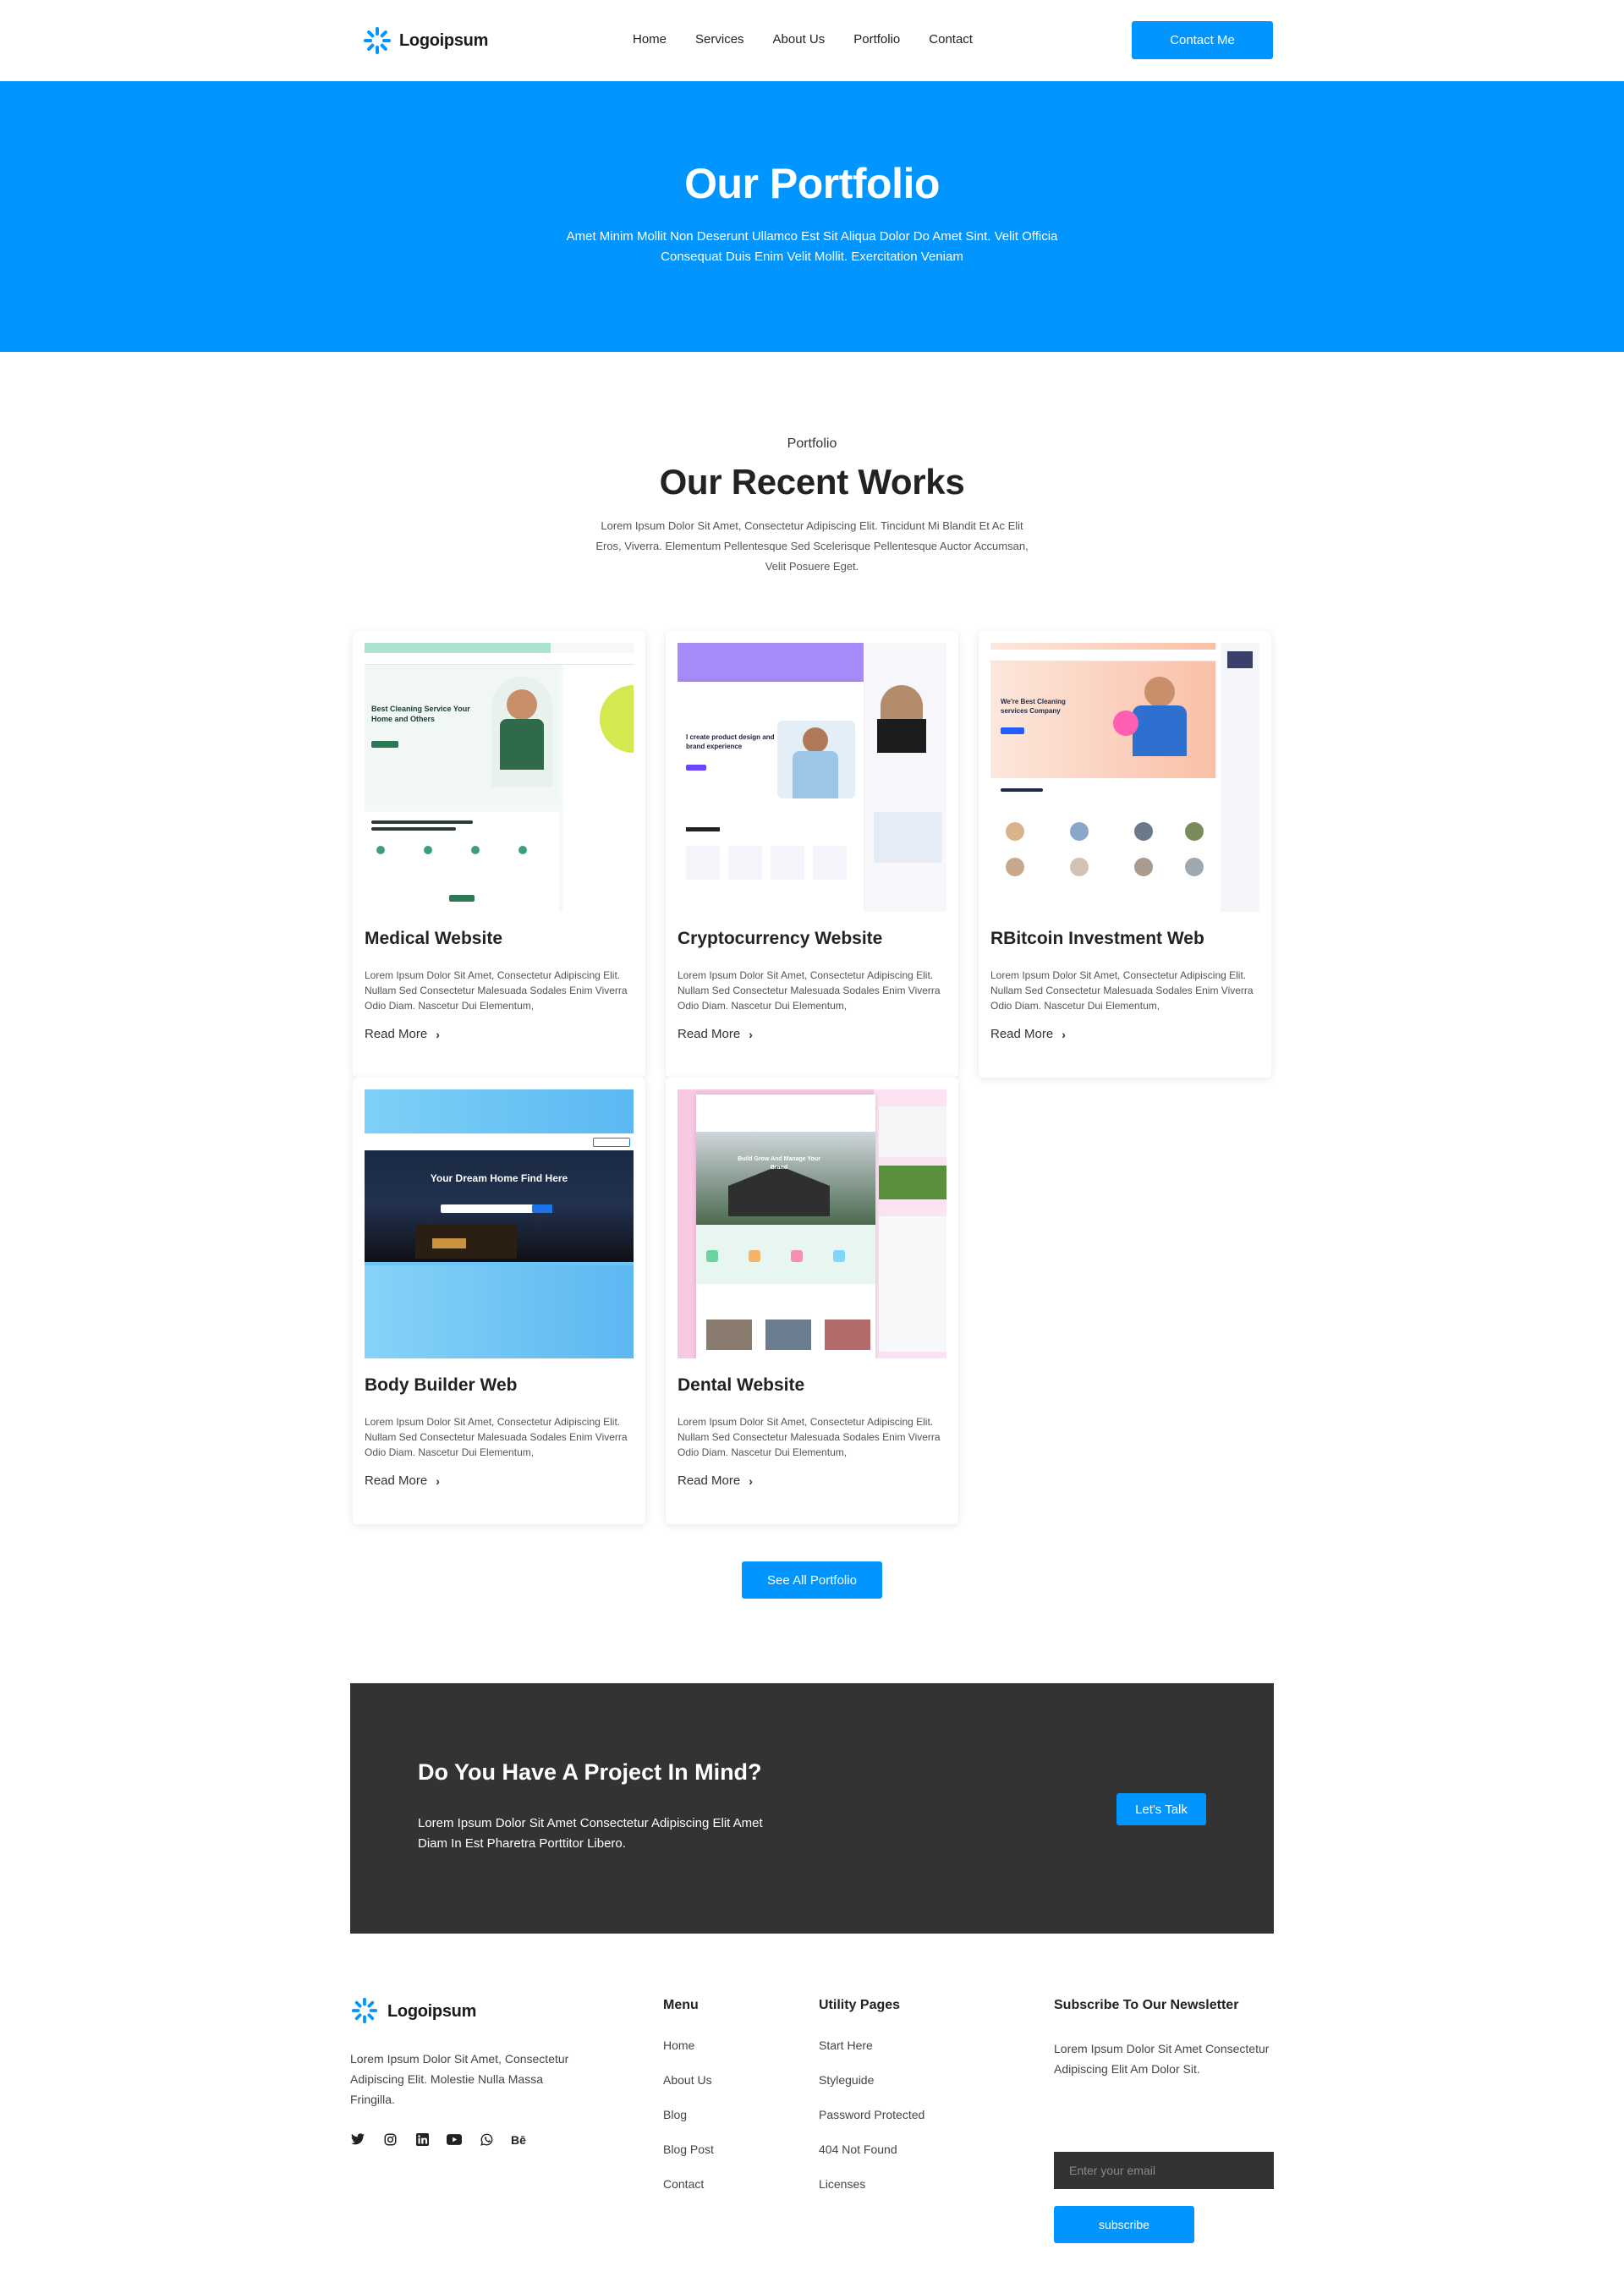 The image size is (1624, 2288). I want to click on footer-link-password-protected: Password Protected, so click(872, 2115).